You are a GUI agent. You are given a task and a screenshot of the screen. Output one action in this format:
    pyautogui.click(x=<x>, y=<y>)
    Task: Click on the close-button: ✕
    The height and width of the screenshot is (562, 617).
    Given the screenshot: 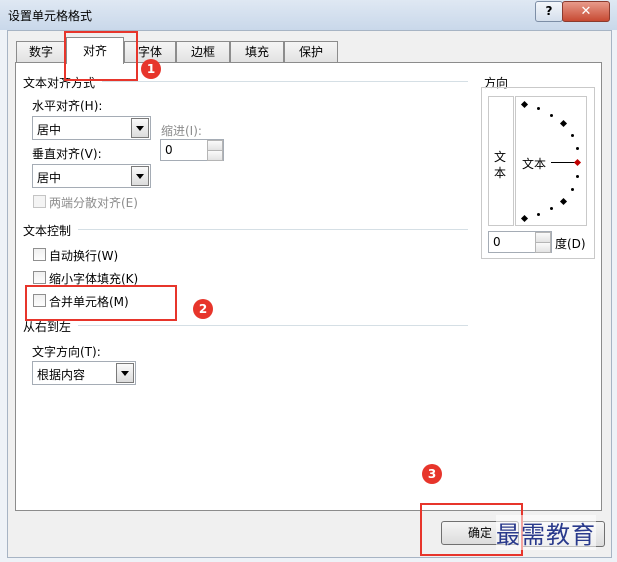 What is the action you would take?
    pyautogui.click(x=586, y=11)
    